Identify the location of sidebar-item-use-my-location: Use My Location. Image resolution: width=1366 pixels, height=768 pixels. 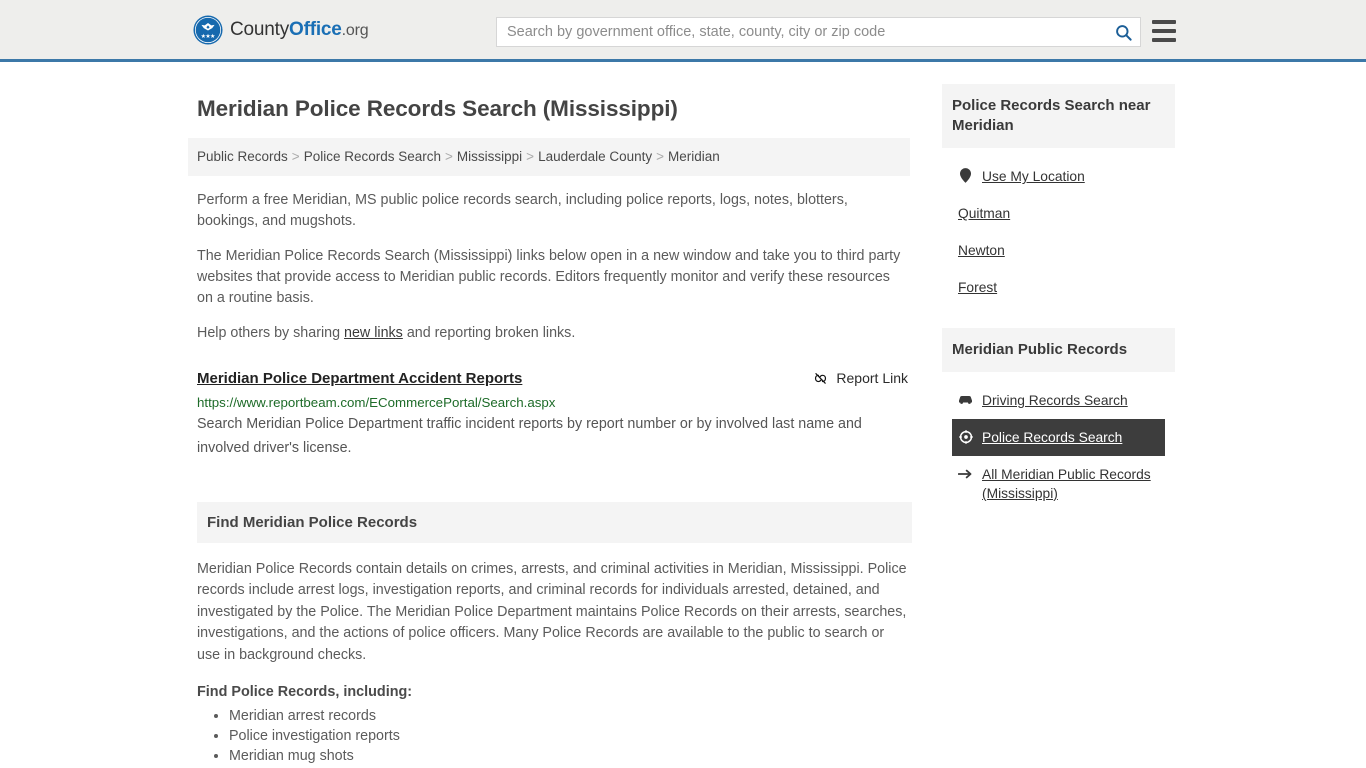
(1058, 176).